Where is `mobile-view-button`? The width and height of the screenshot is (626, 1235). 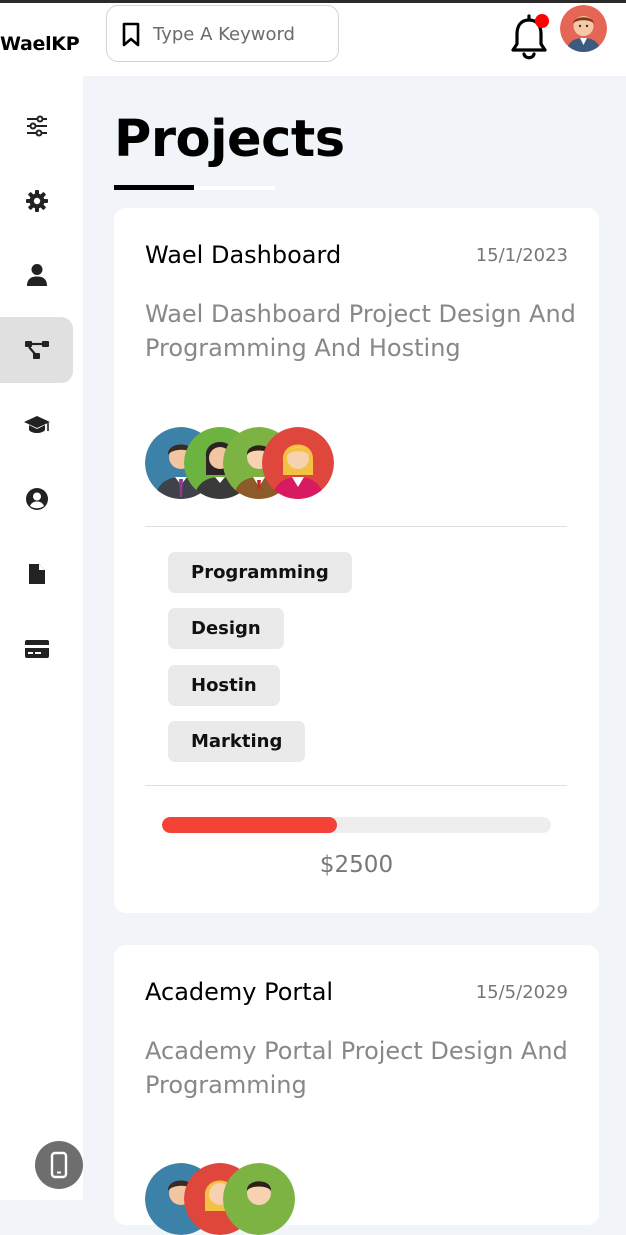
mobile-view-button is located at coordinates (59, 1165).